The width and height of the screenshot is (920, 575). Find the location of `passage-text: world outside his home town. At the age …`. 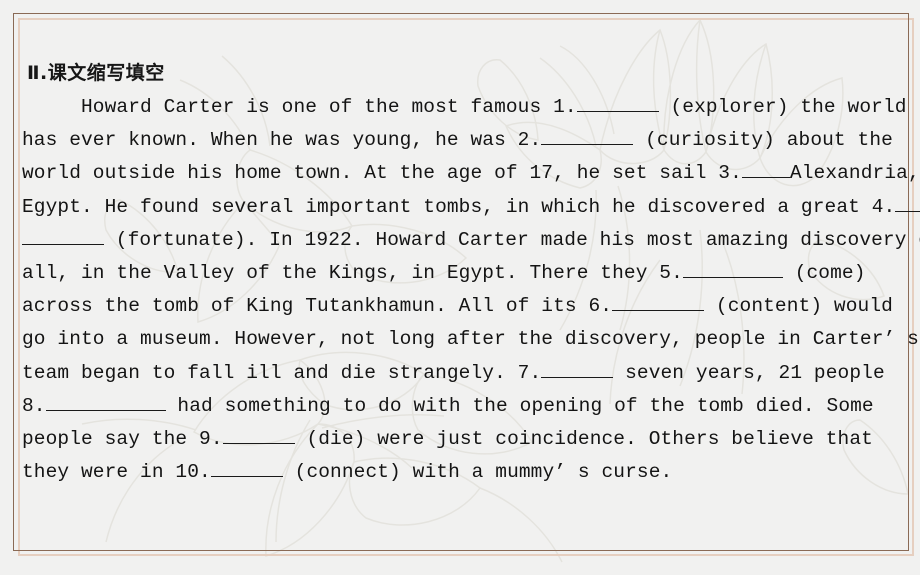

passage-text: world outside his home town. At the age … is located at coordinates (382, 173).